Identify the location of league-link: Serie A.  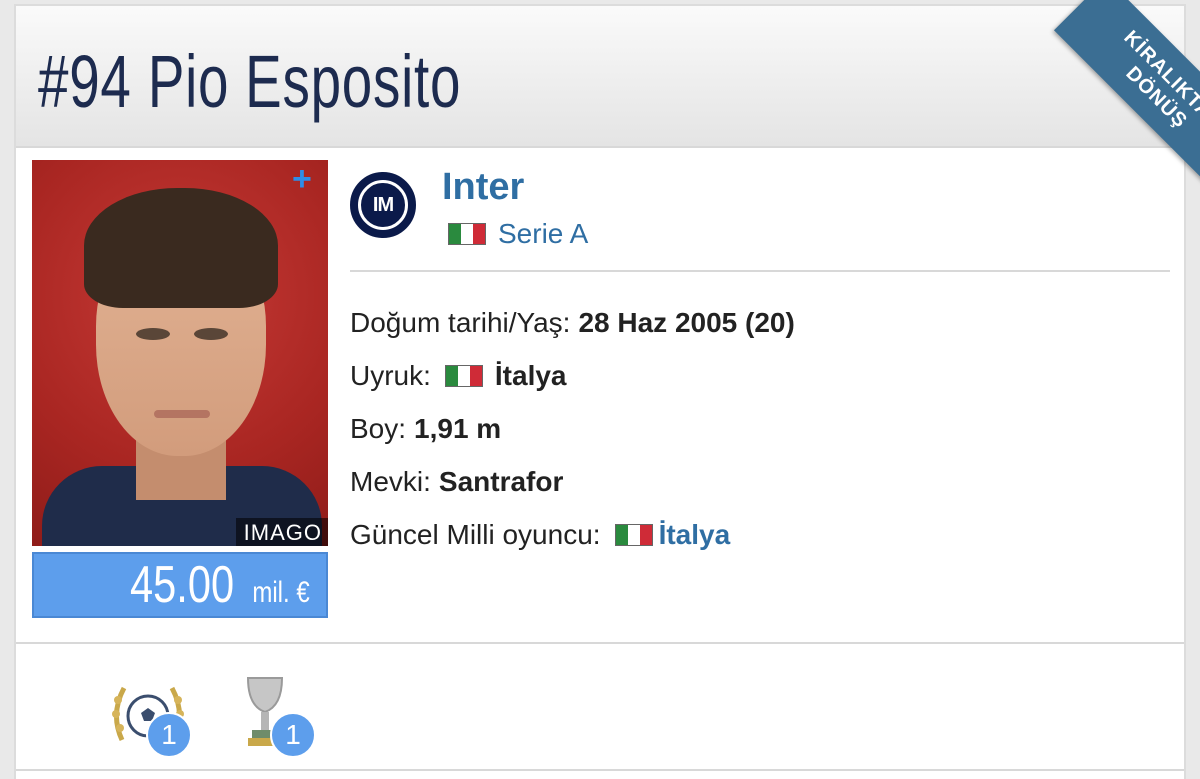
(518, 234).